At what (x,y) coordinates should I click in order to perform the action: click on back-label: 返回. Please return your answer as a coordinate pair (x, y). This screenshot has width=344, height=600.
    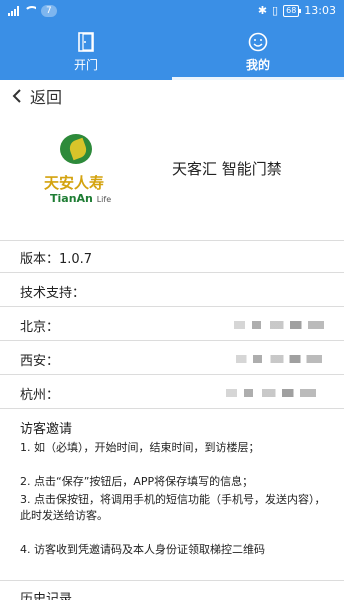
    Looking at the image, I should click on (46, 97).